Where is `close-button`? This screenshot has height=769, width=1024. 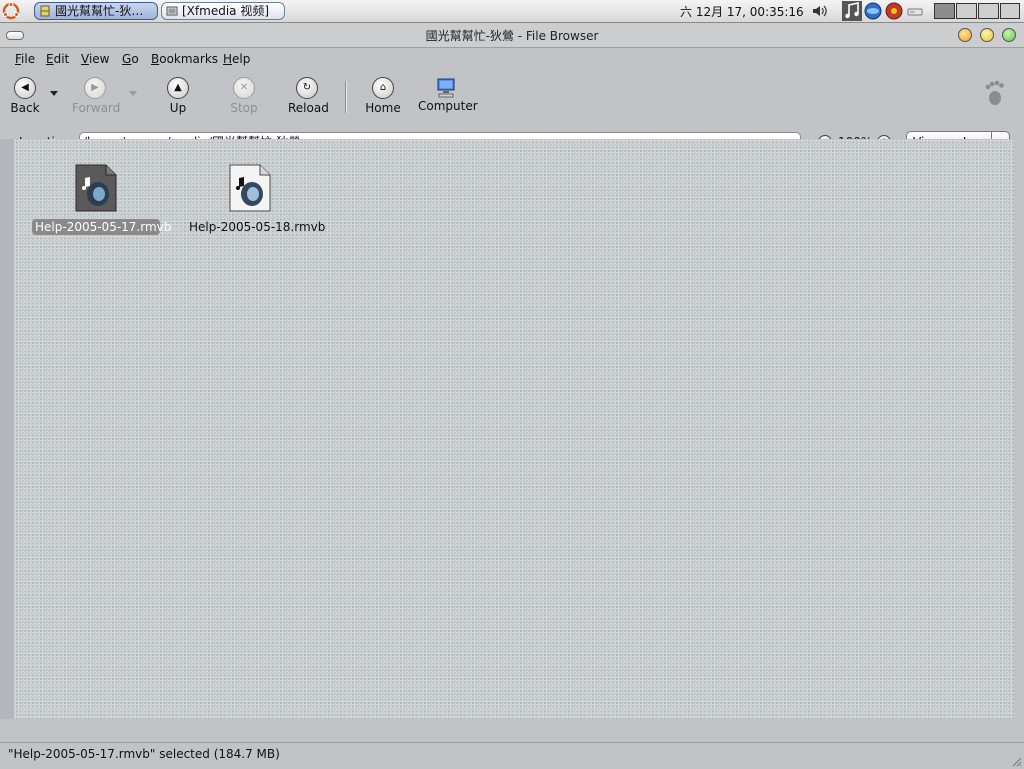 close-button is located at coordinates (1009, 35).